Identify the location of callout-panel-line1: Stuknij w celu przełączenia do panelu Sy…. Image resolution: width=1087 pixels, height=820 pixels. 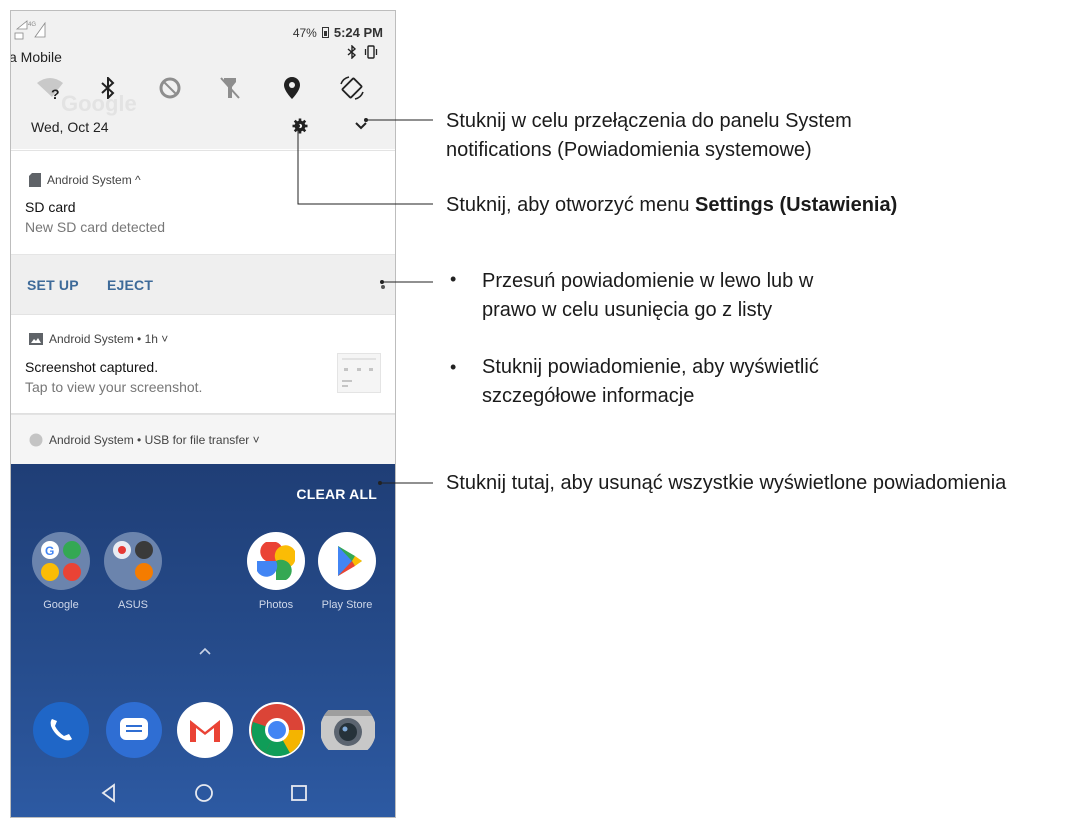
(649, 121).